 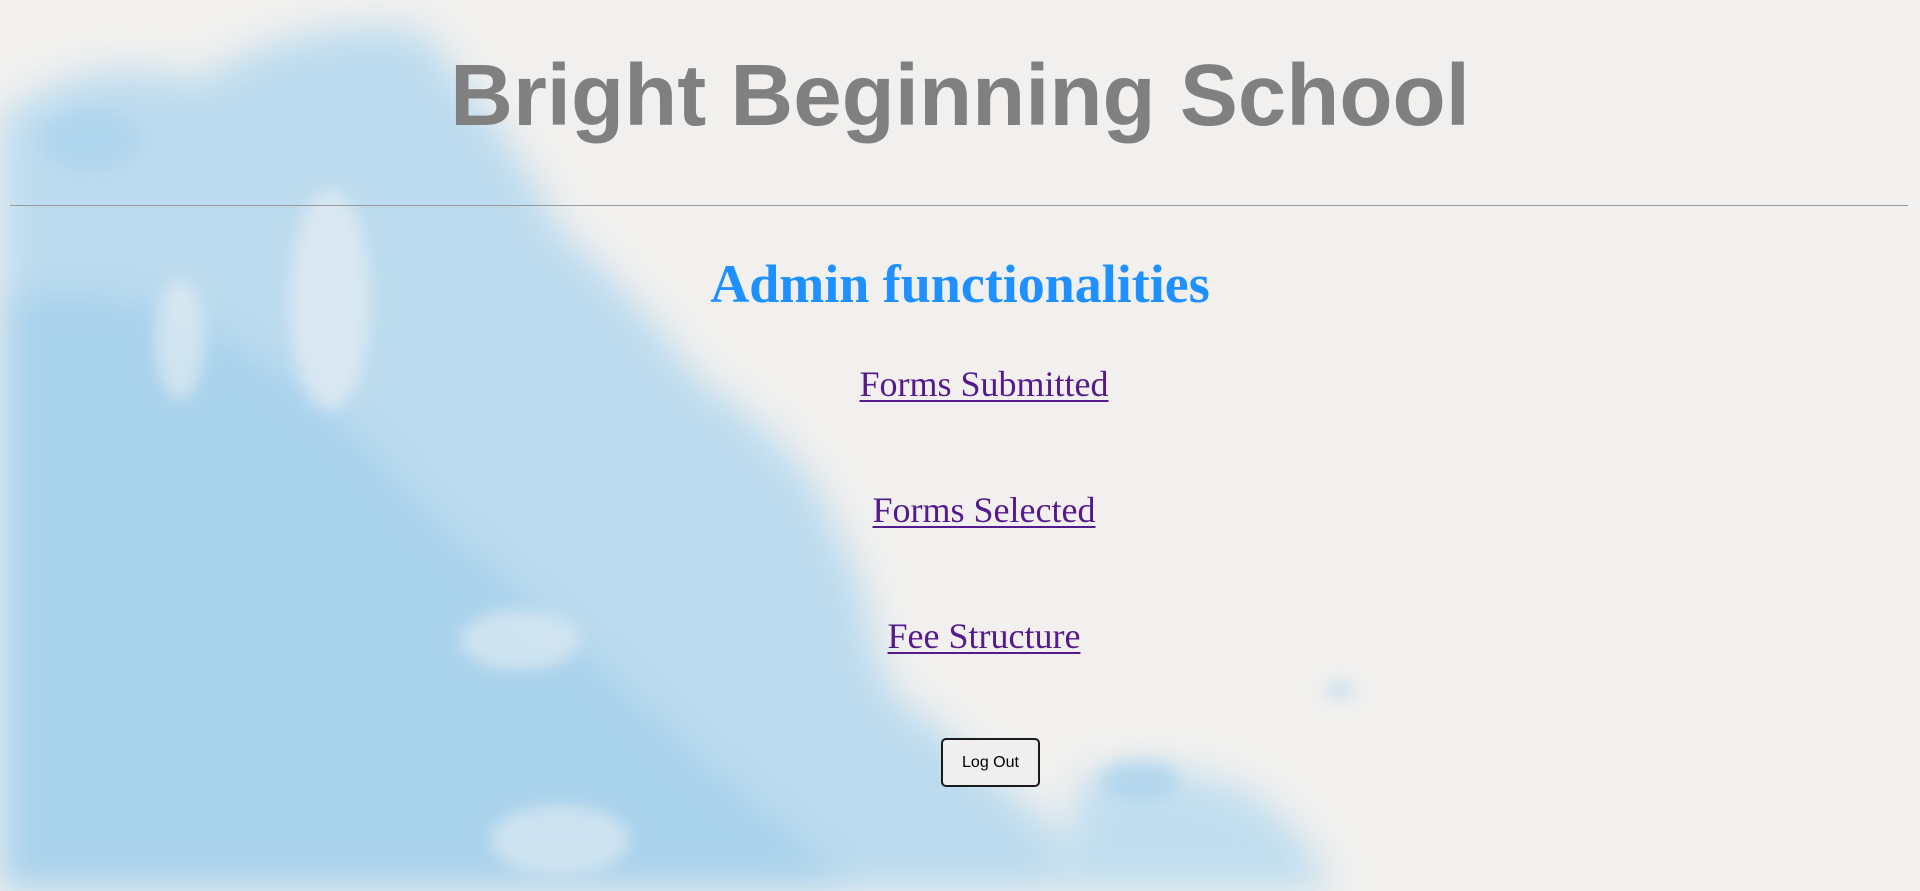 I want to click on forms-submitted-link-row: Forms Submitted, so click(x=960, y=384).